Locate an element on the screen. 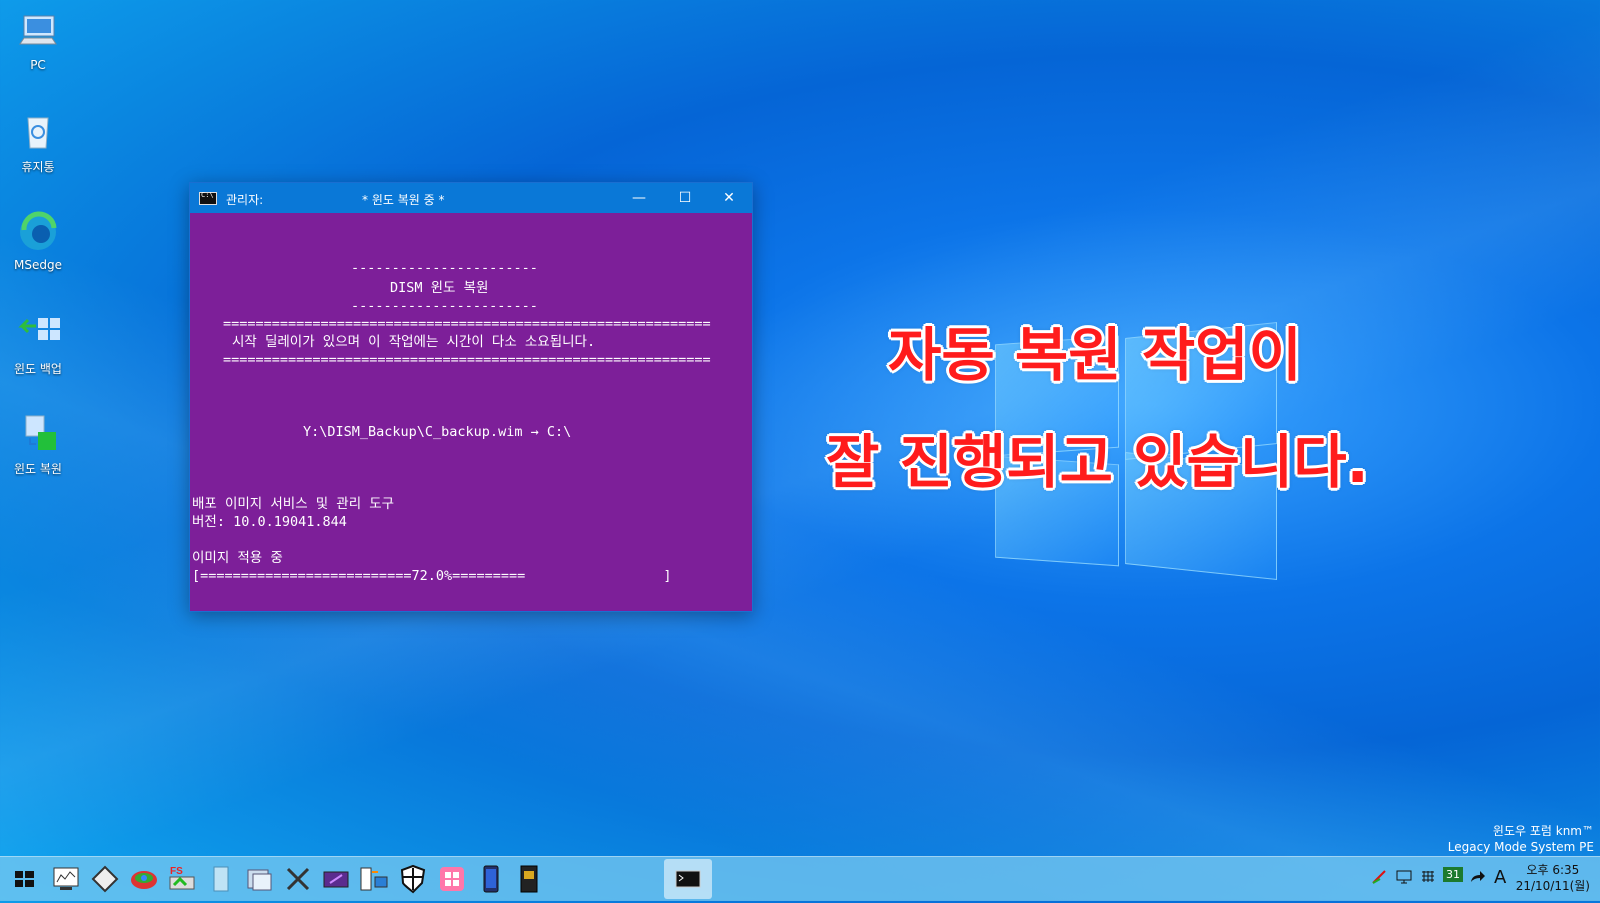 Image resolution: width=1600 pixels, height=903 pixels. recycle-bin-icon is located at coordinates (38, 132).